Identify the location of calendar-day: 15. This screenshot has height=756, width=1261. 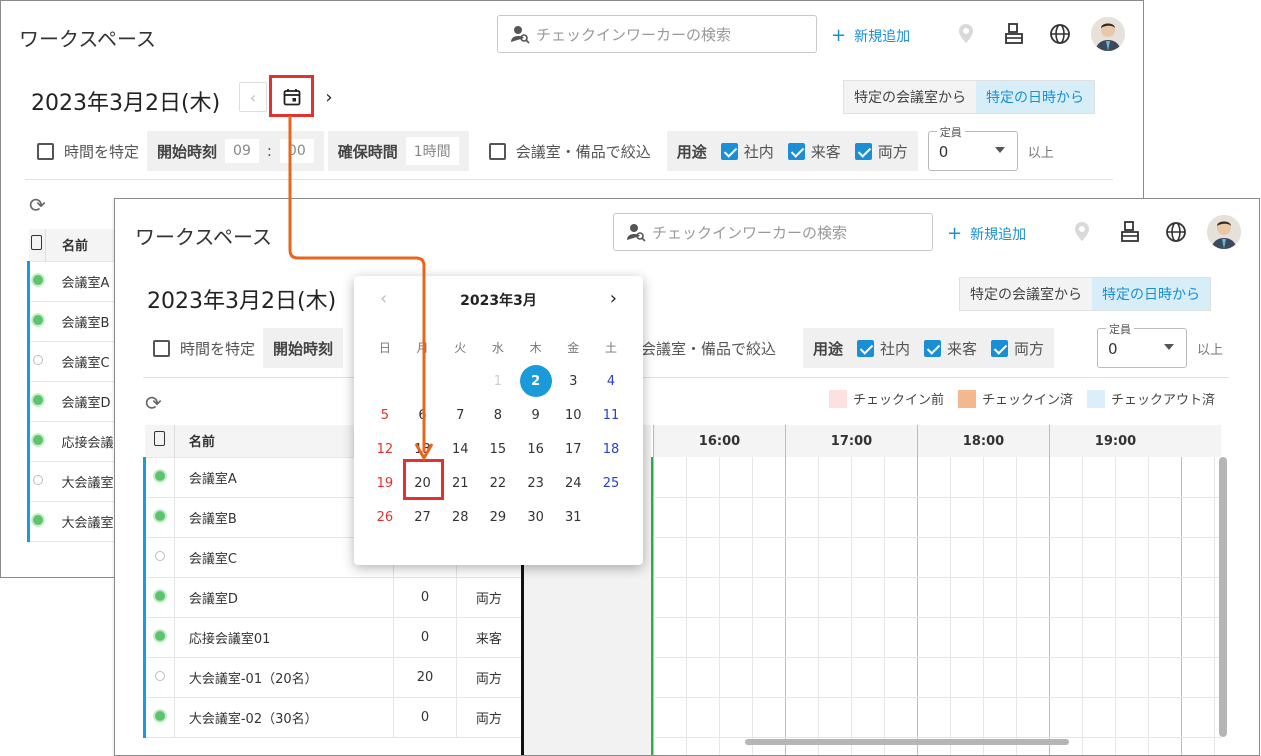
(498, 449).